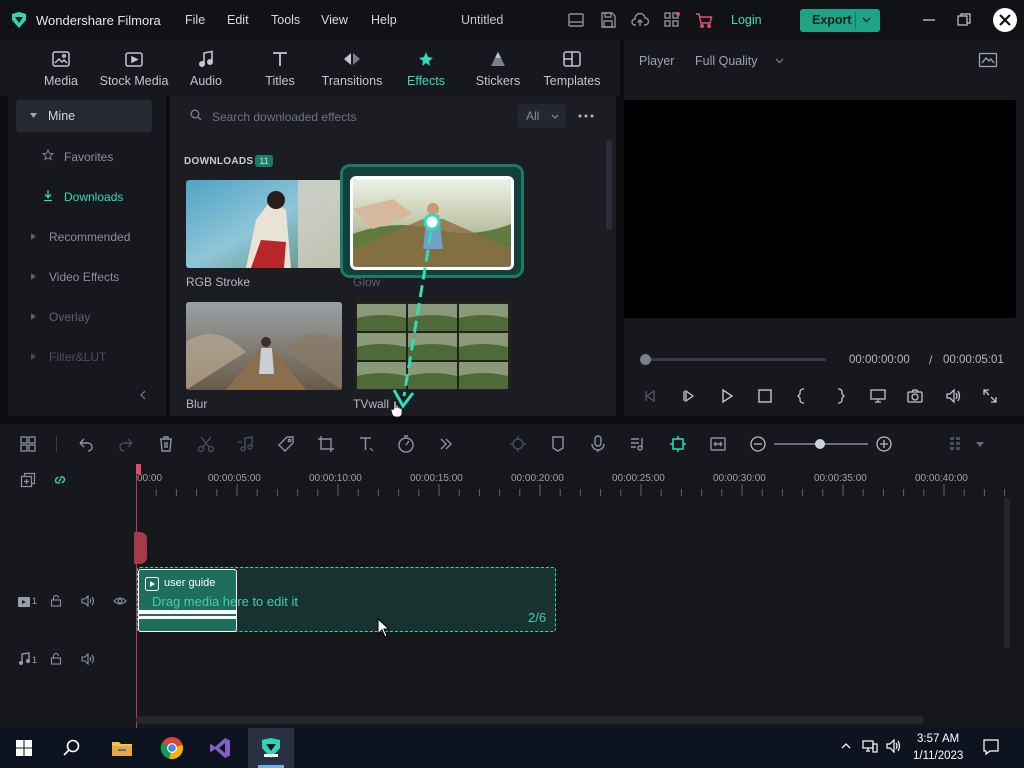  I want to click on zoom-out-icon, so click(758, 444).